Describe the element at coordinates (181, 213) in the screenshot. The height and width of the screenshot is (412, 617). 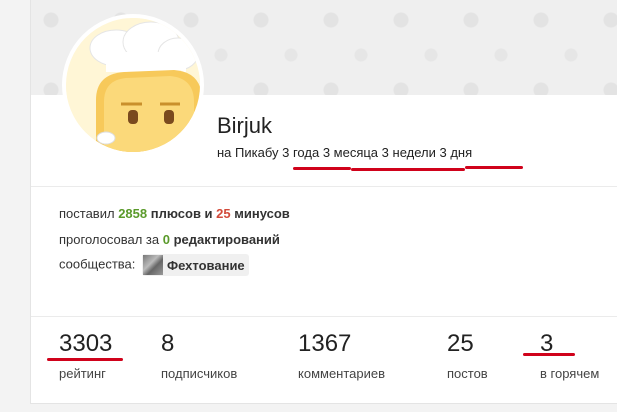
I see `plus-word: плюсов и` at that location.